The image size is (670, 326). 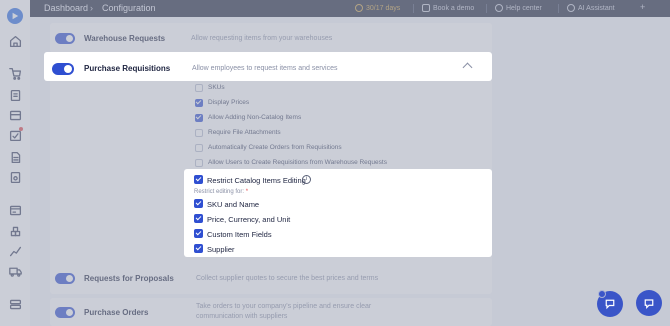 I want to click on ai-assistant-button: AI Assistant, so click(x=591, y=8).